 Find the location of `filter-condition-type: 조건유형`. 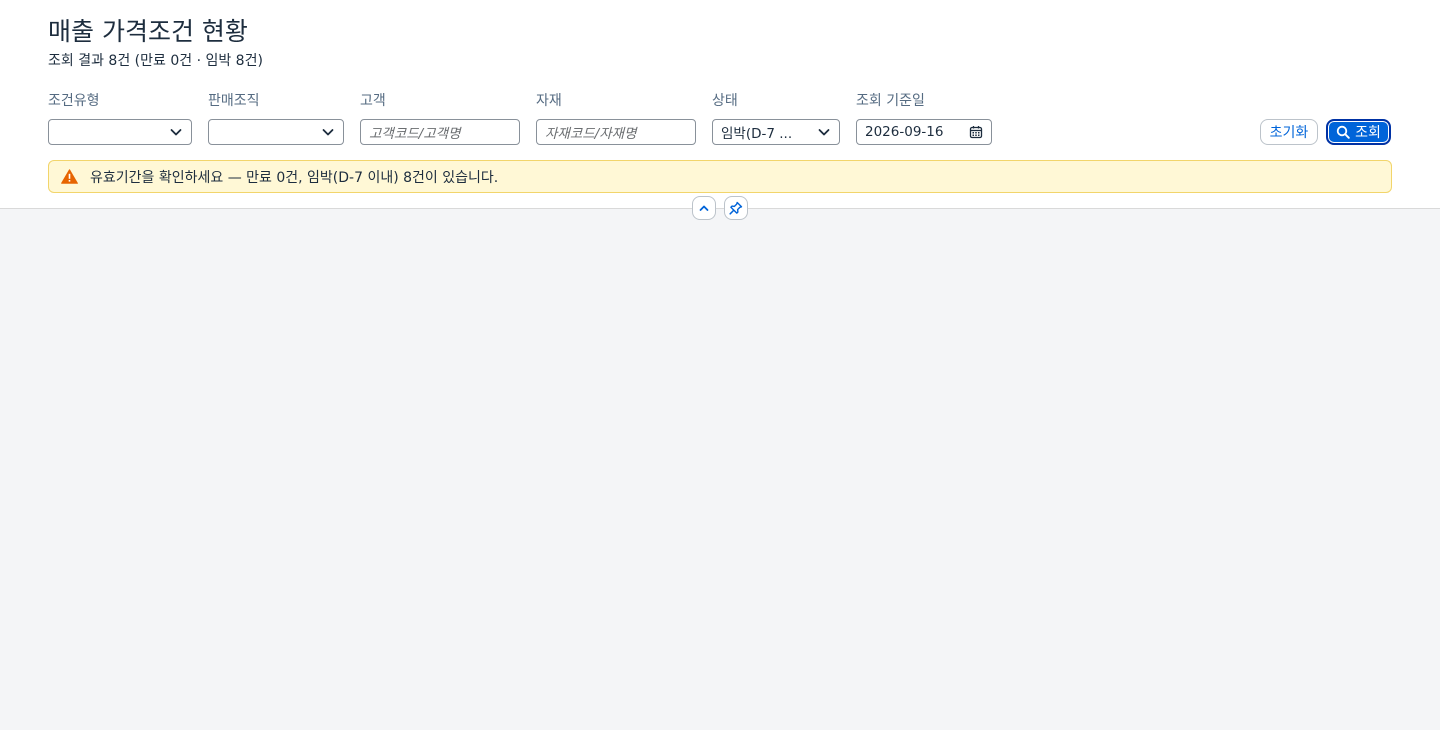

filter-condition-type: 조건유형 is located at coordinates (120, 118).